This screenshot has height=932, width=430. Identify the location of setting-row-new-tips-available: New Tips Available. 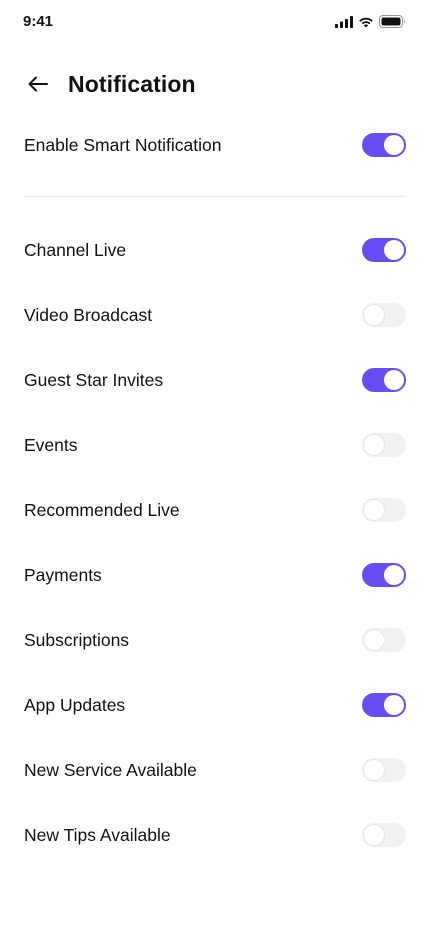
(215, 835).